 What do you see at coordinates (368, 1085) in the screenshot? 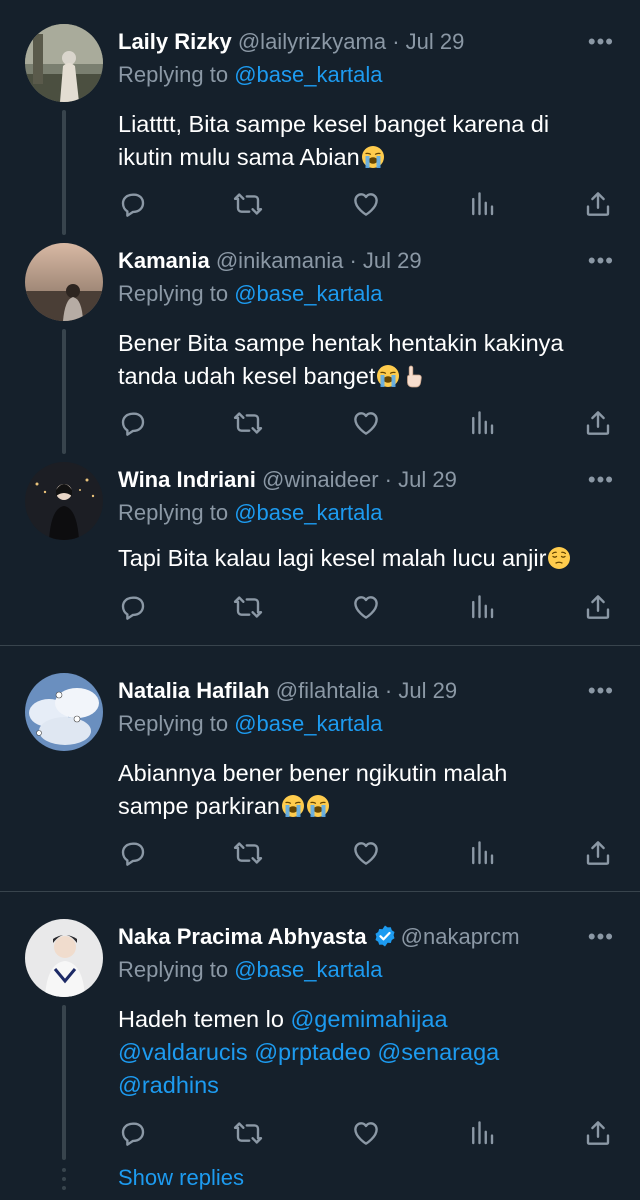
I see `tweet-text-line: @radhins` at bounding box center [368, 1085].